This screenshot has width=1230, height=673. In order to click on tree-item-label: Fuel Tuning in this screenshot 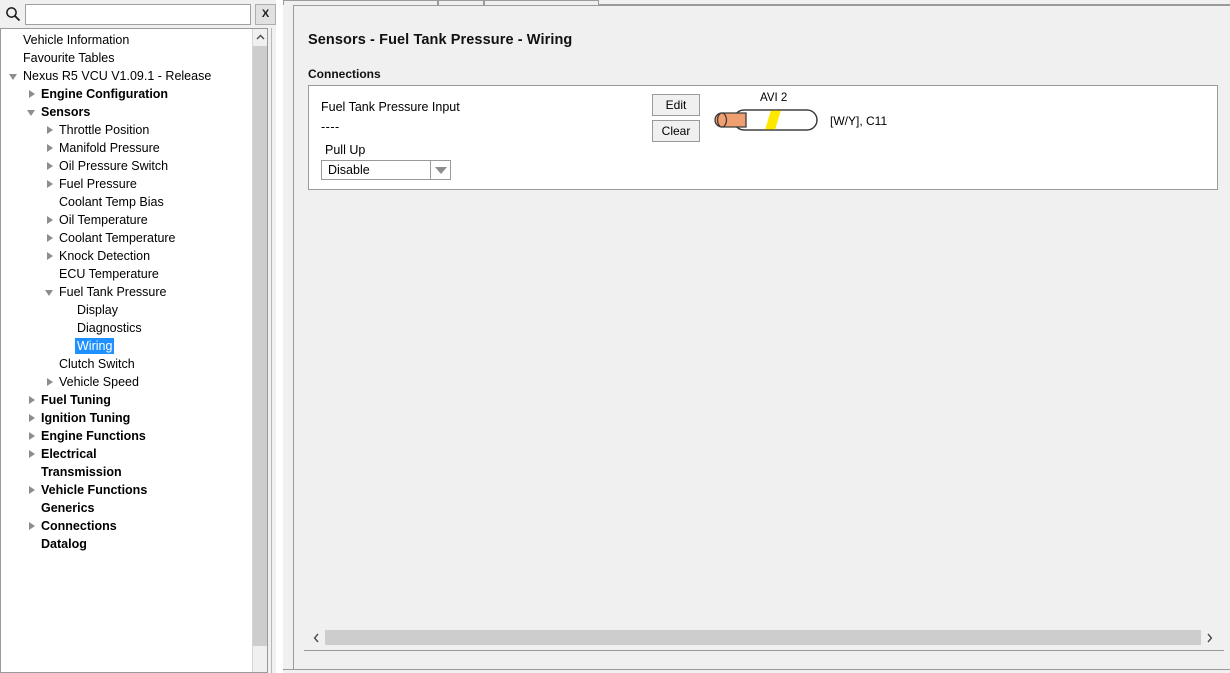, I will do `click(76, 400)`.